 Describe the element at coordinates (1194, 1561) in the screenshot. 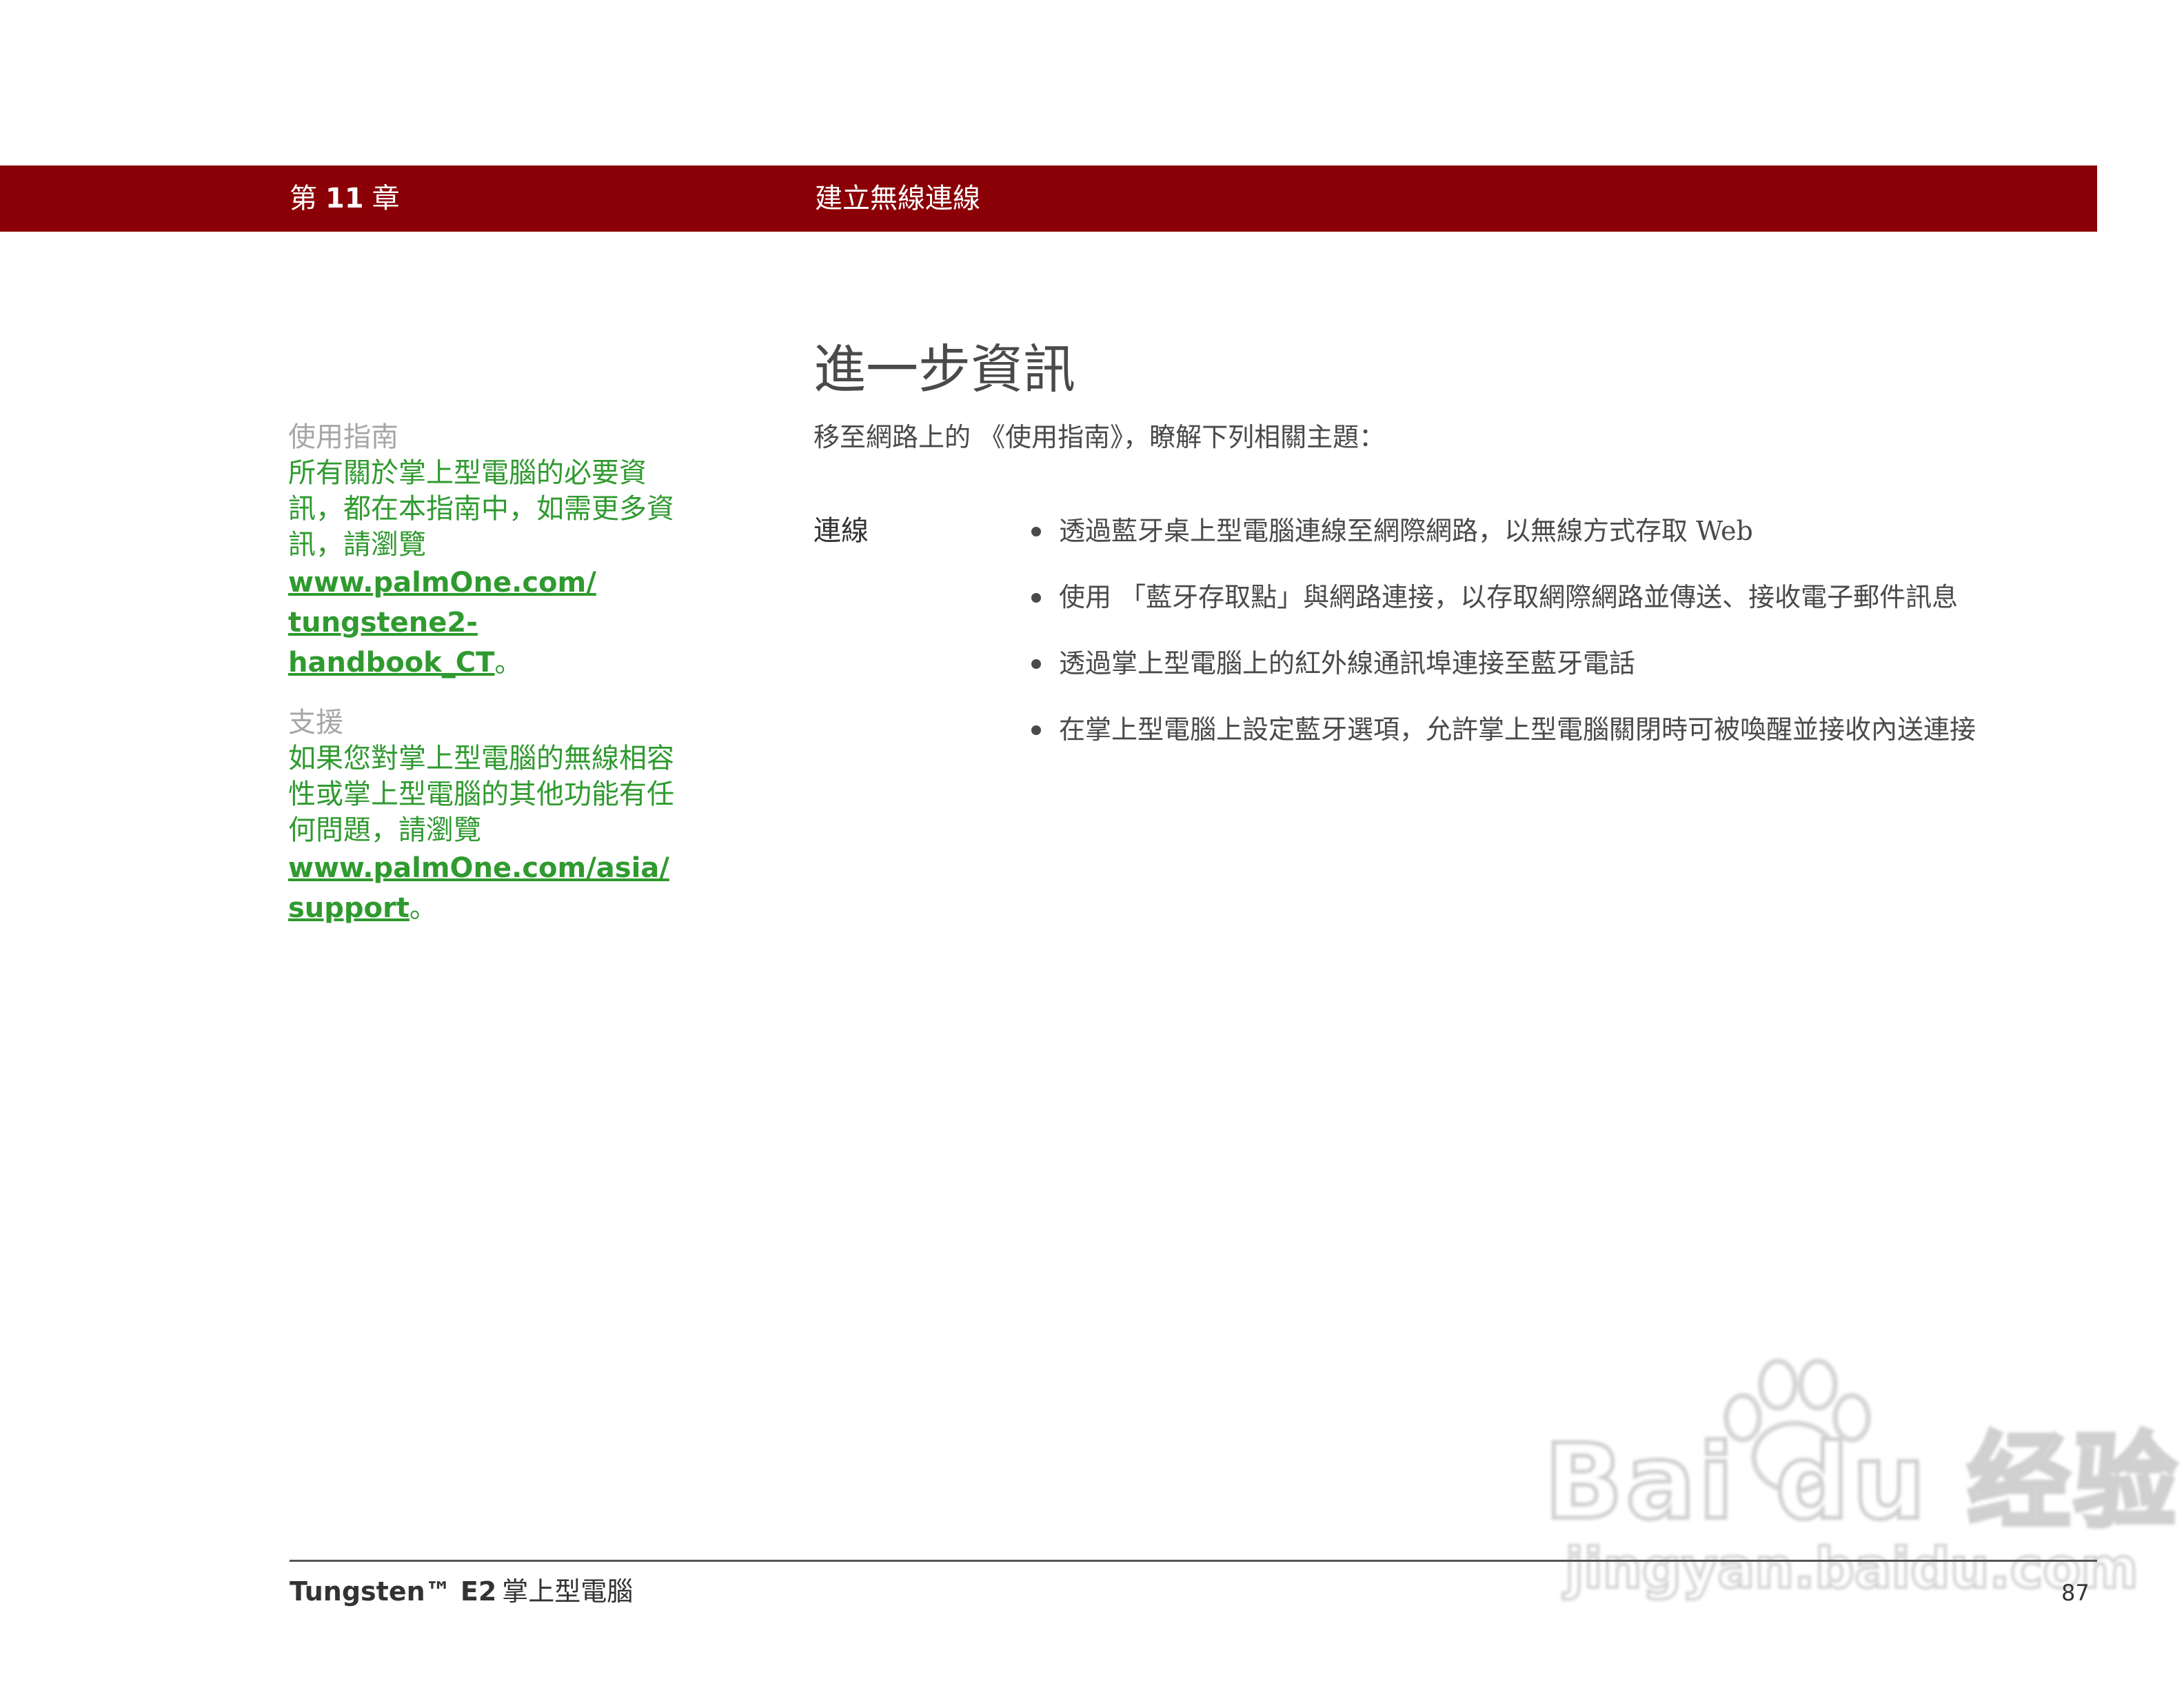

I see `footer-divider` at that location.